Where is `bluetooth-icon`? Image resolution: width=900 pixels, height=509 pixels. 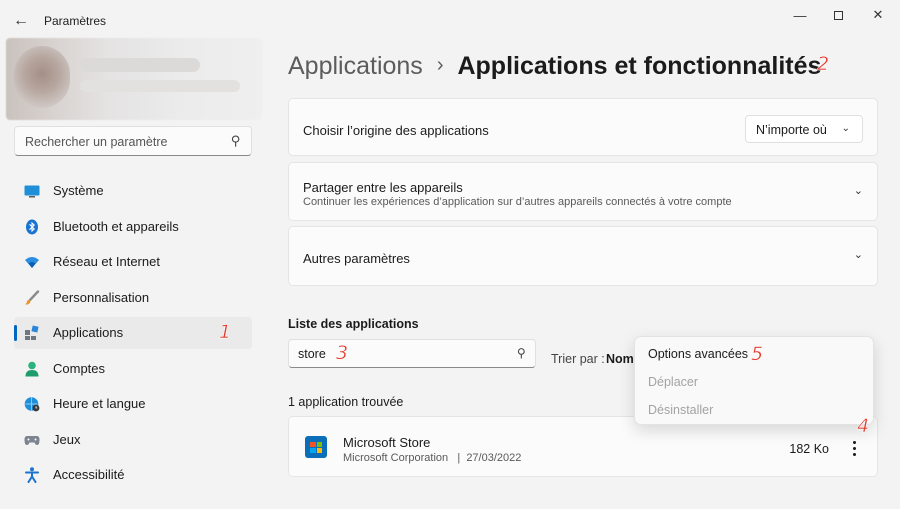 bluetooth-icon is located at coordinates (32, 227).